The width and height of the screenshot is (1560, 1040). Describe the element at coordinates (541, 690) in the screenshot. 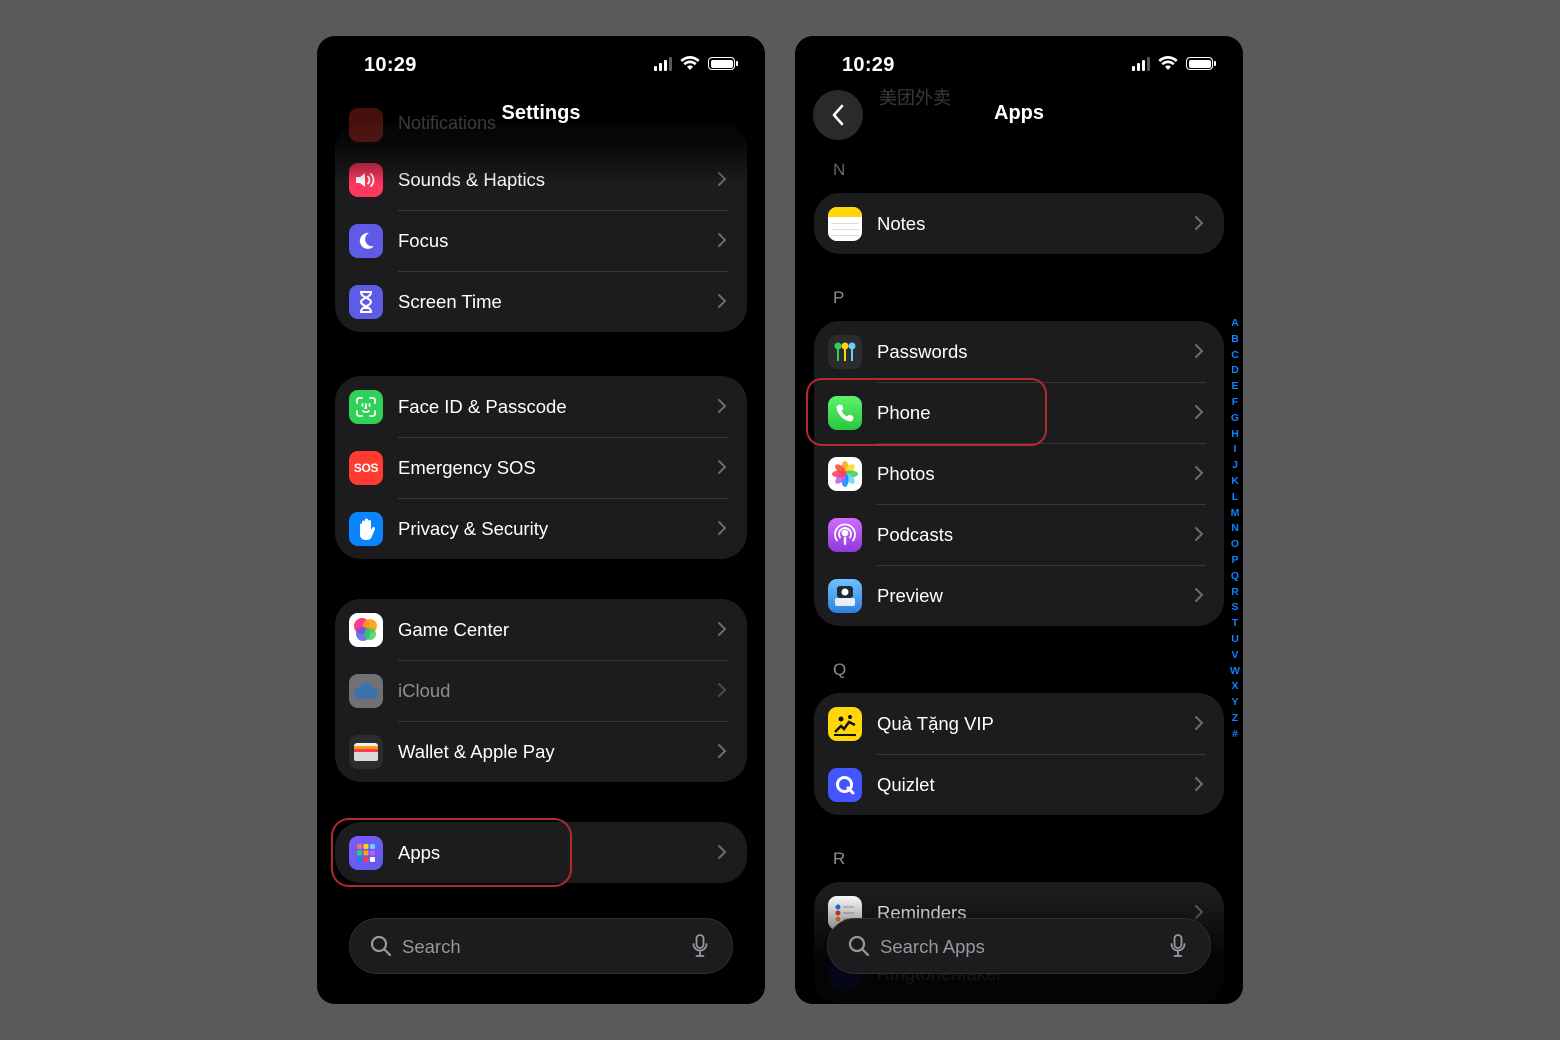

I see `sidebar-item-icloud: iCloud` at that location.